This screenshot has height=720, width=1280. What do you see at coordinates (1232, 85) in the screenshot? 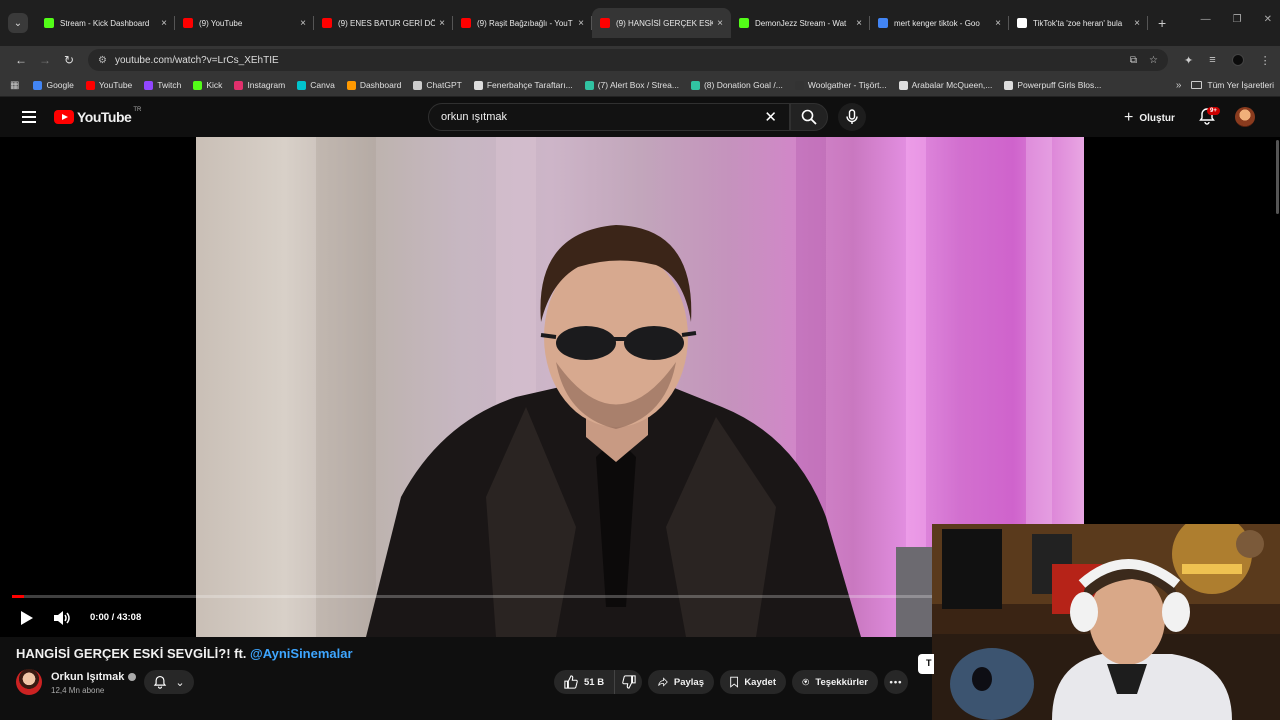
I see `all-bookmarks-button: Tüm Yer İşaretleri` at bounding box center [1232, 85].